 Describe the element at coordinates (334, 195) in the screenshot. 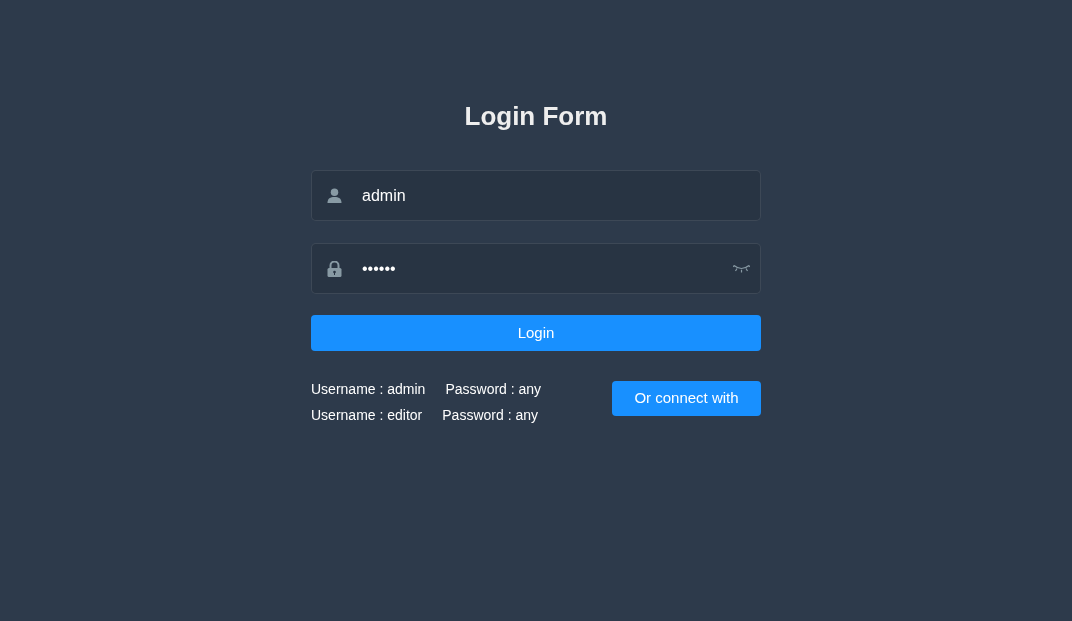

I see `user-icon` at that location.